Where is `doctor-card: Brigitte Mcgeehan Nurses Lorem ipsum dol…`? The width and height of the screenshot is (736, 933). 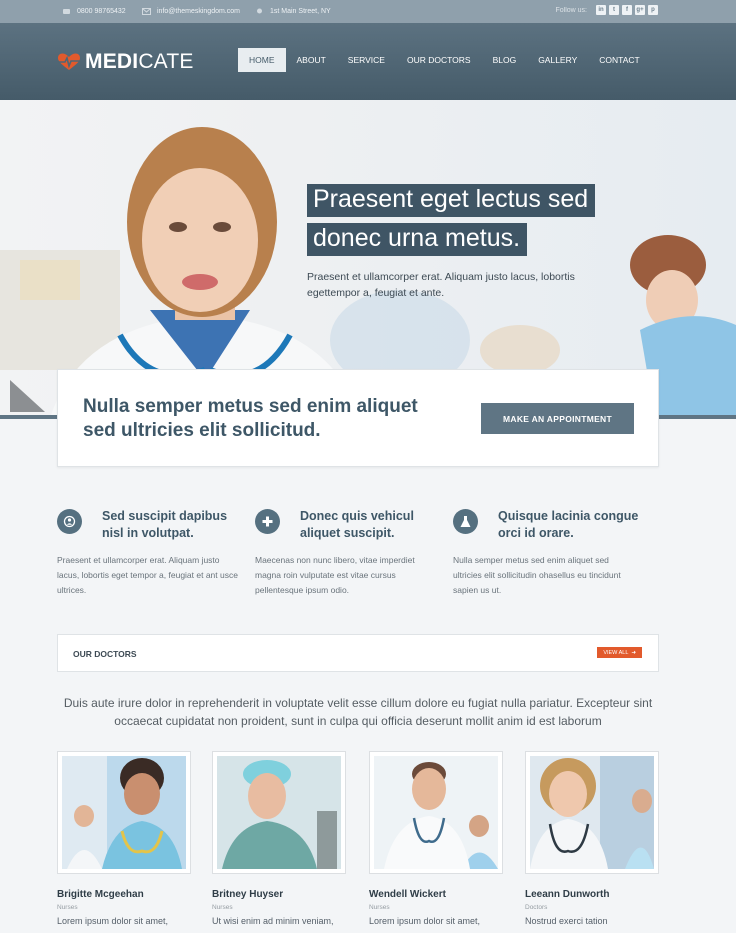 doctor-card: Brigitte Mcgeehan Nurses Lorem ipsum dol… is located at coordinates (124, 838).